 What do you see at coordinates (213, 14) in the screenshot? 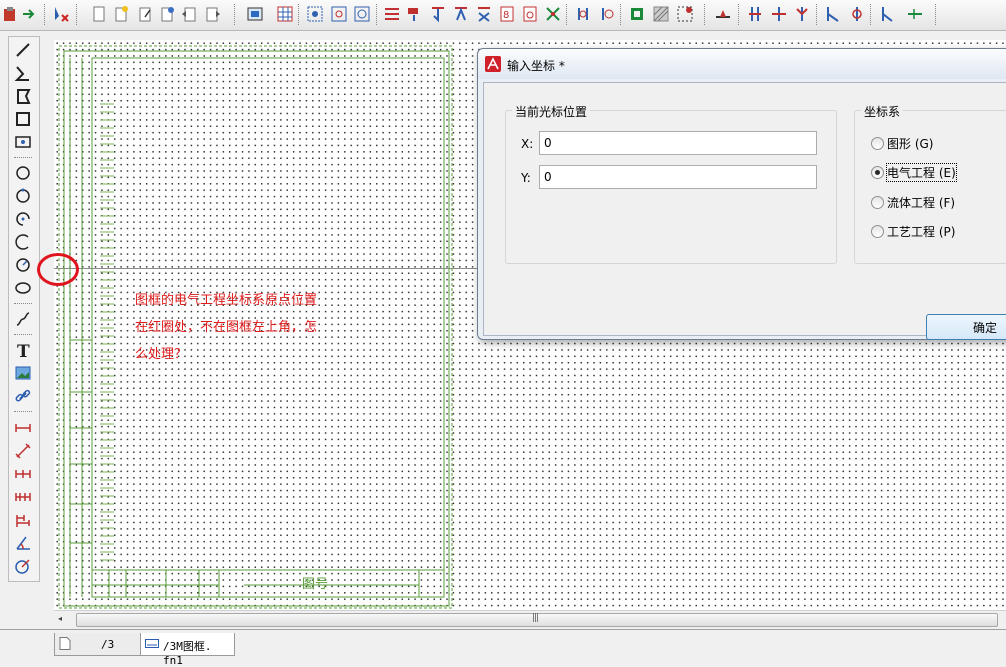
I see `page-forward-icon` at bounding box center [213, 14].